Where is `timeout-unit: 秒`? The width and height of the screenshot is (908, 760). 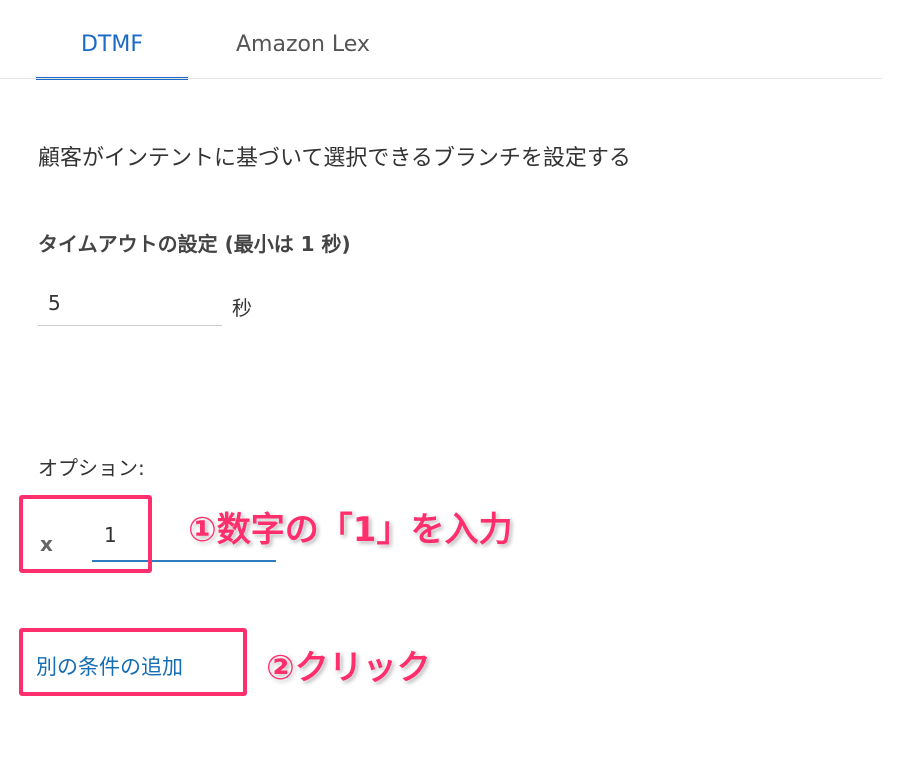
timeout-unit: 秒 is located at coordinates (242, 308).